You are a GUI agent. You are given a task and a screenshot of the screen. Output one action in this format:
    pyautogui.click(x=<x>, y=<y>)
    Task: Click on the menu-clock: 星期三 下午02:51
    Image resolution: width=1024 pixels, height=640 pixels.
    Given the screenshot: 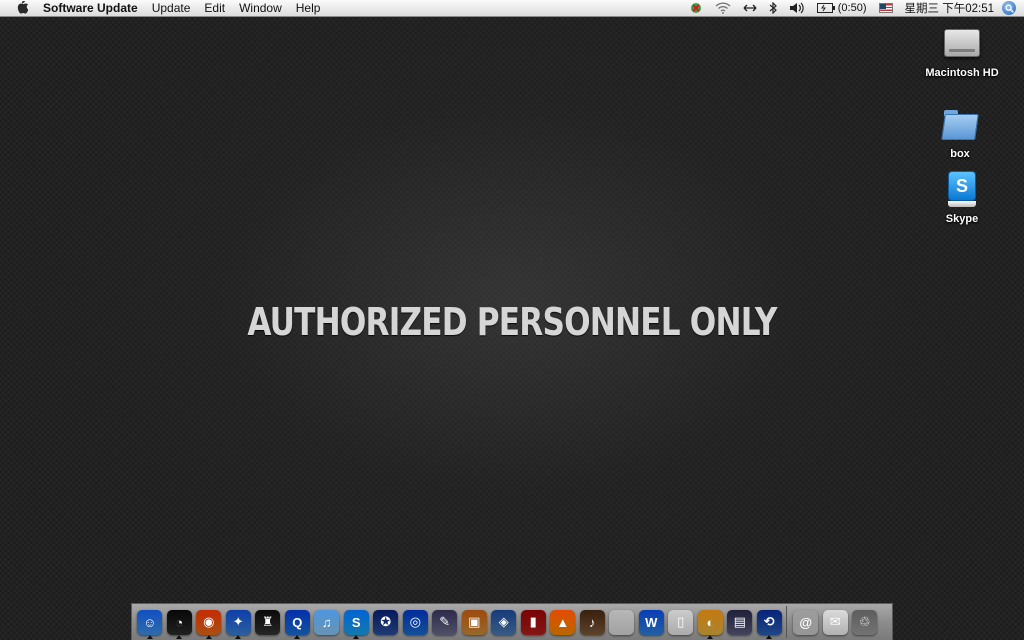 What is the action you would take?
    pyautogui.click(x=950, y=8)
    